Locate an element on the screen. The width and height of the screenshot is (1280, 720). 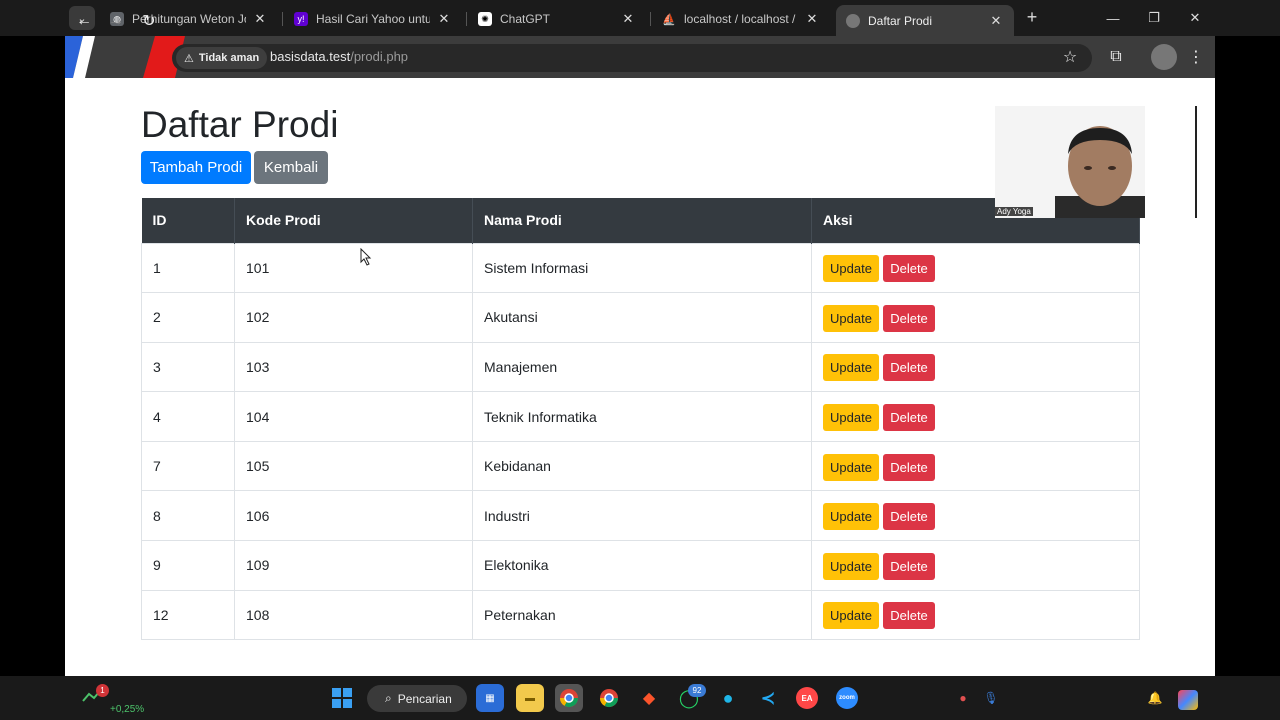
brave-app: ◆ is located at coordinates (649, 698).